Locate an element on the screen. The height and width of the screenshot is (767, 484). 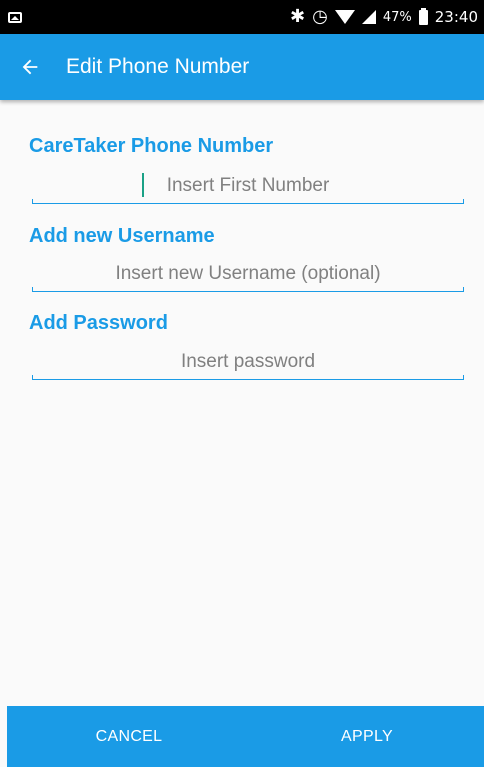
gallery-notification-icon is located at coordinates (15, 17).